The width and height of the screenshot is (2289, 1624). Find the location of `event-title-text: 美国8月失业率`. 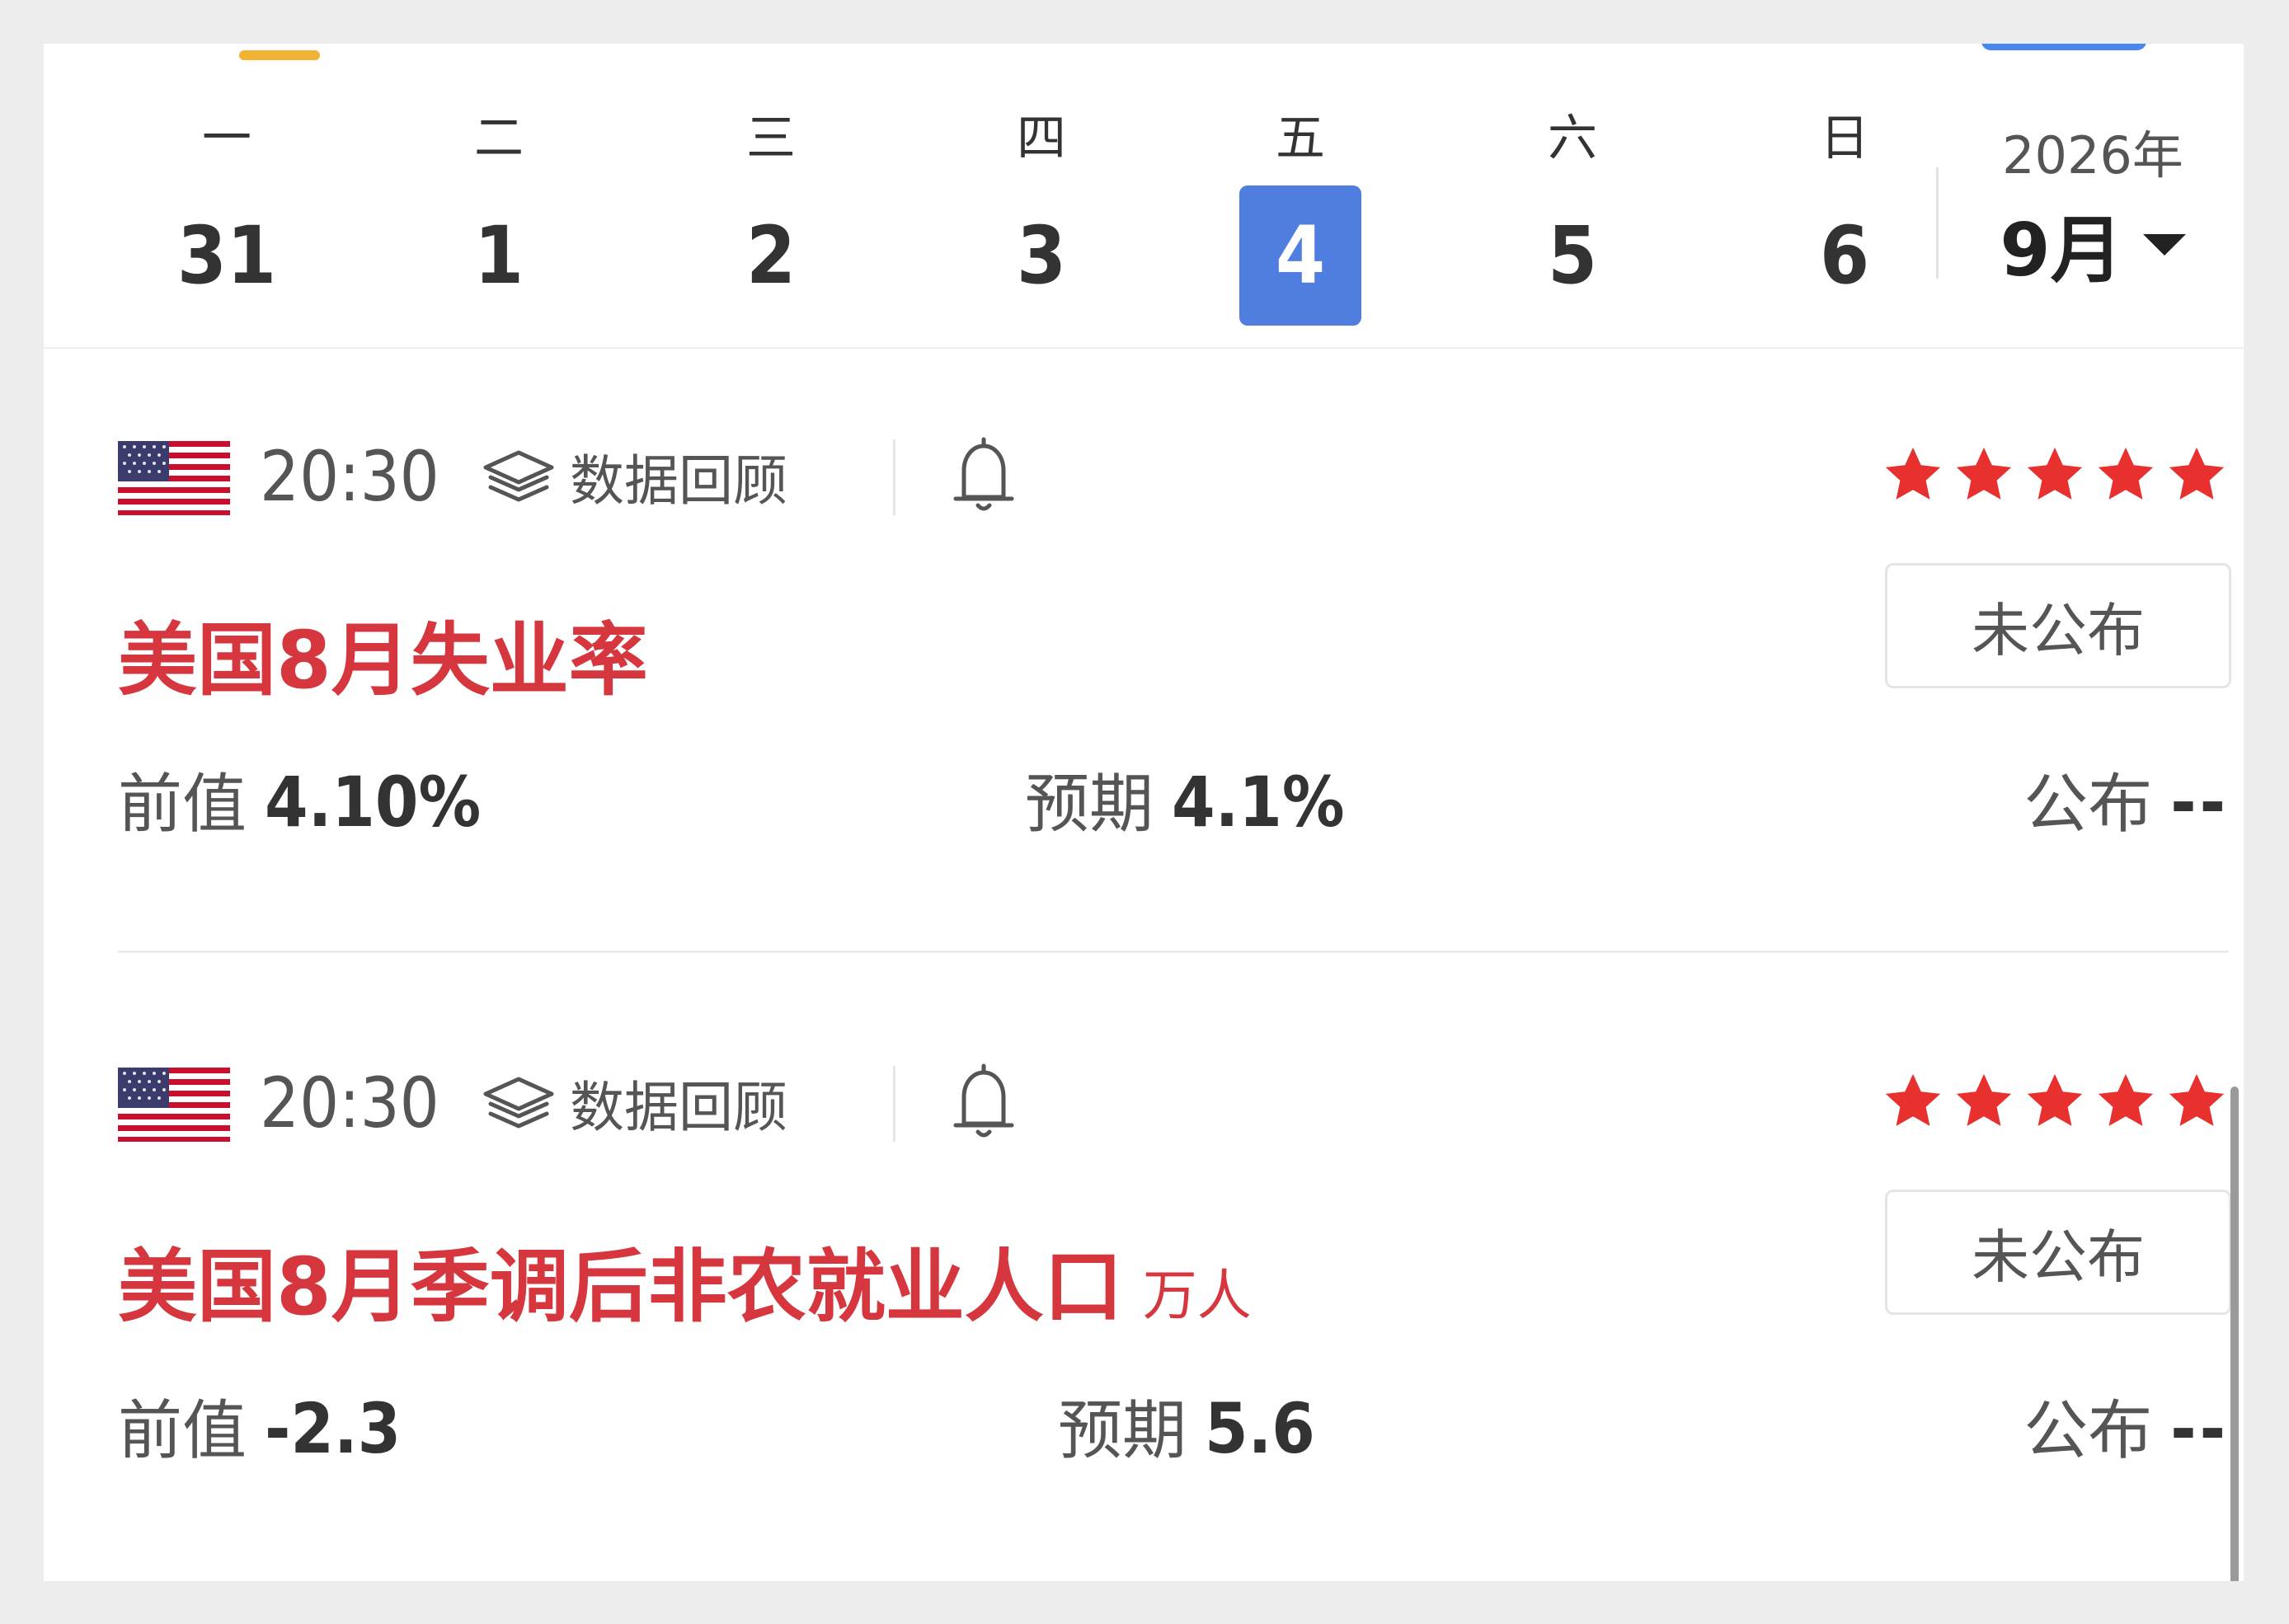

event-title-text: 美国8月失业率 is located at coordinates (383, 660).